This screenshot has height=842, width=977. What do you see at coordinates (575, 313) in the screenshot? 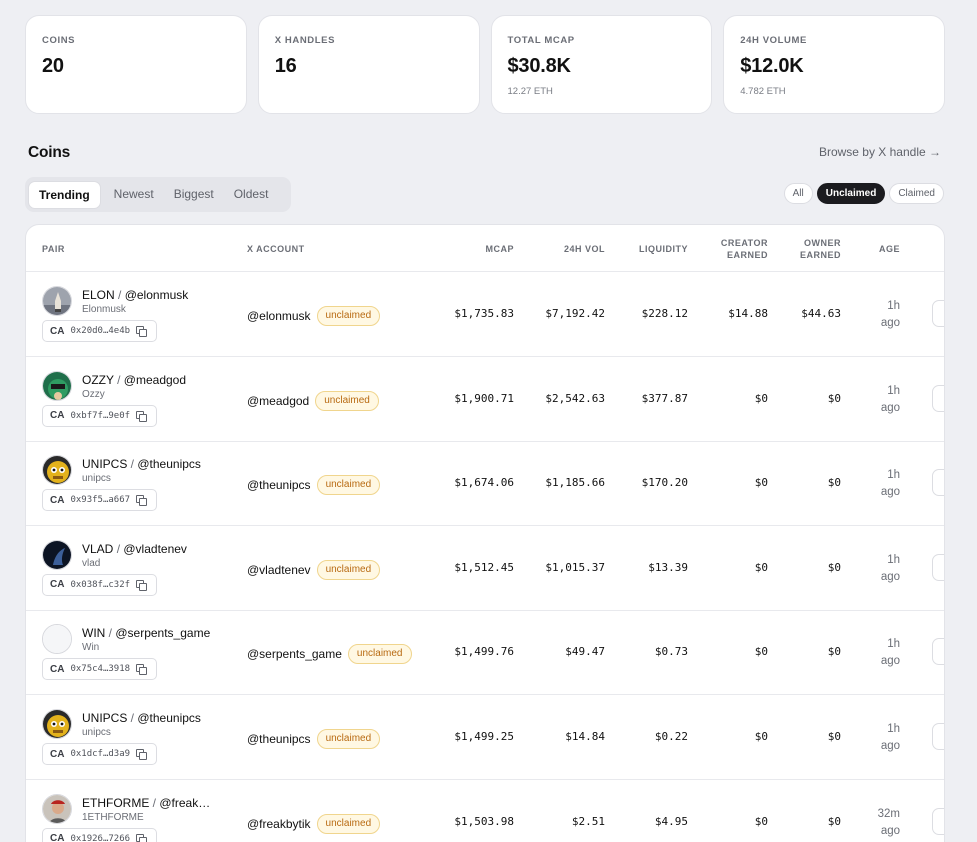
I see `24h-vol-value: $7,192.42` at bounding box center [575, 313].